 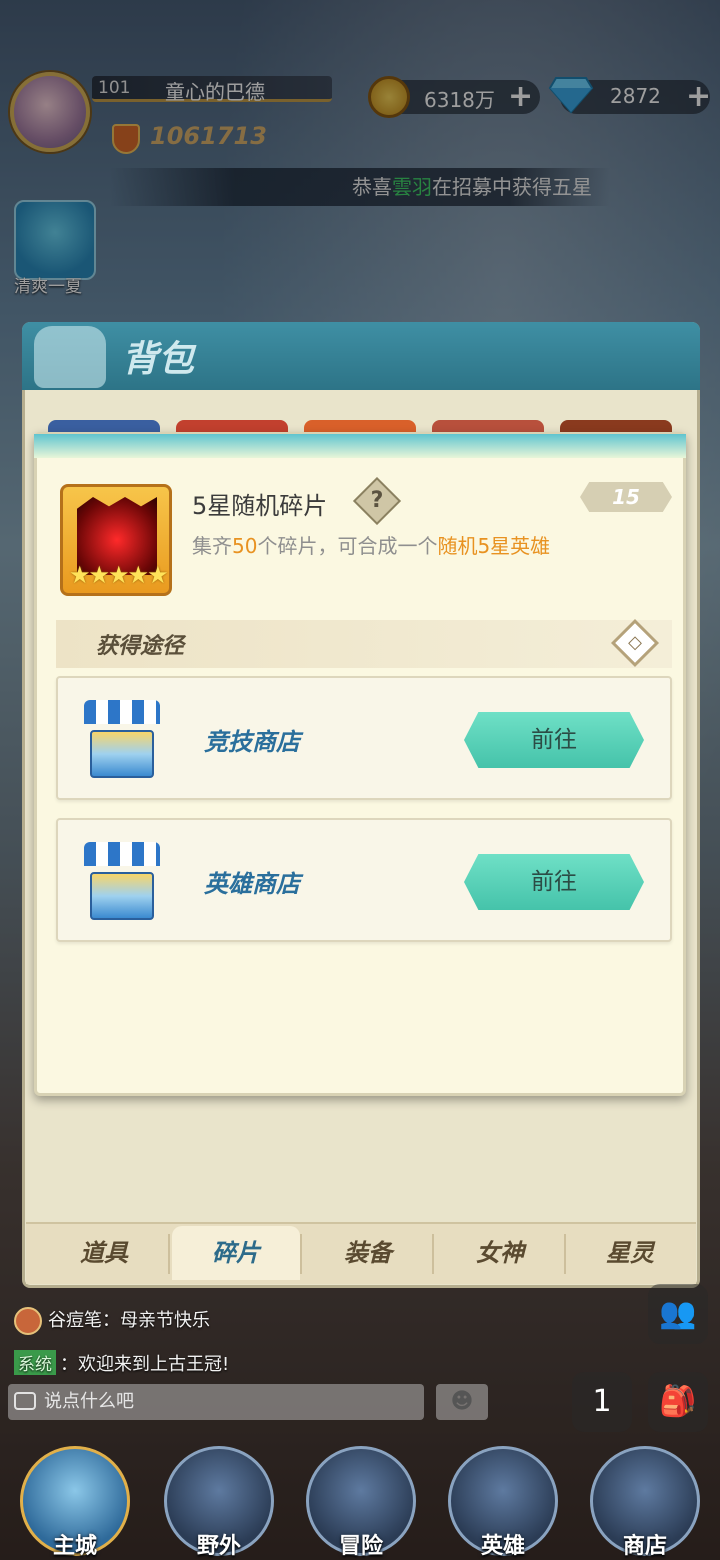 I want to click on source-name: 竞技商店, so click(x=252, y=742).